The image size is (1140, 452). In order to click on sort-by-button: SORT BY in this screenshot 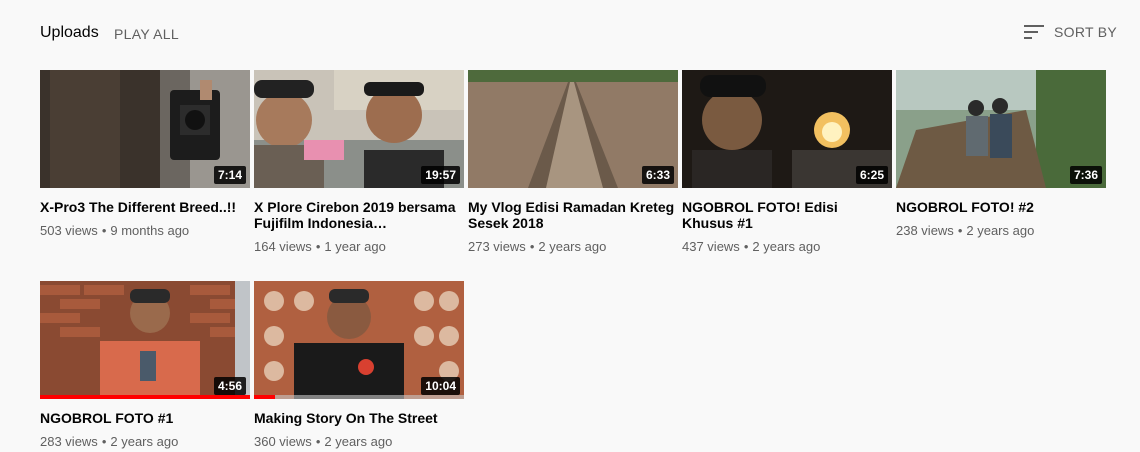, I will do `click(1070, 32)`.